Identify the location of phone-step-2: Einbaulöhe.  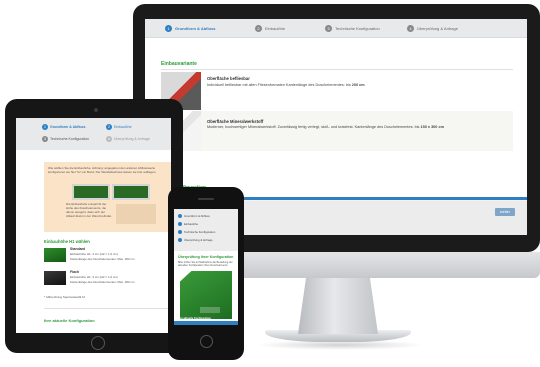
(188, 224).